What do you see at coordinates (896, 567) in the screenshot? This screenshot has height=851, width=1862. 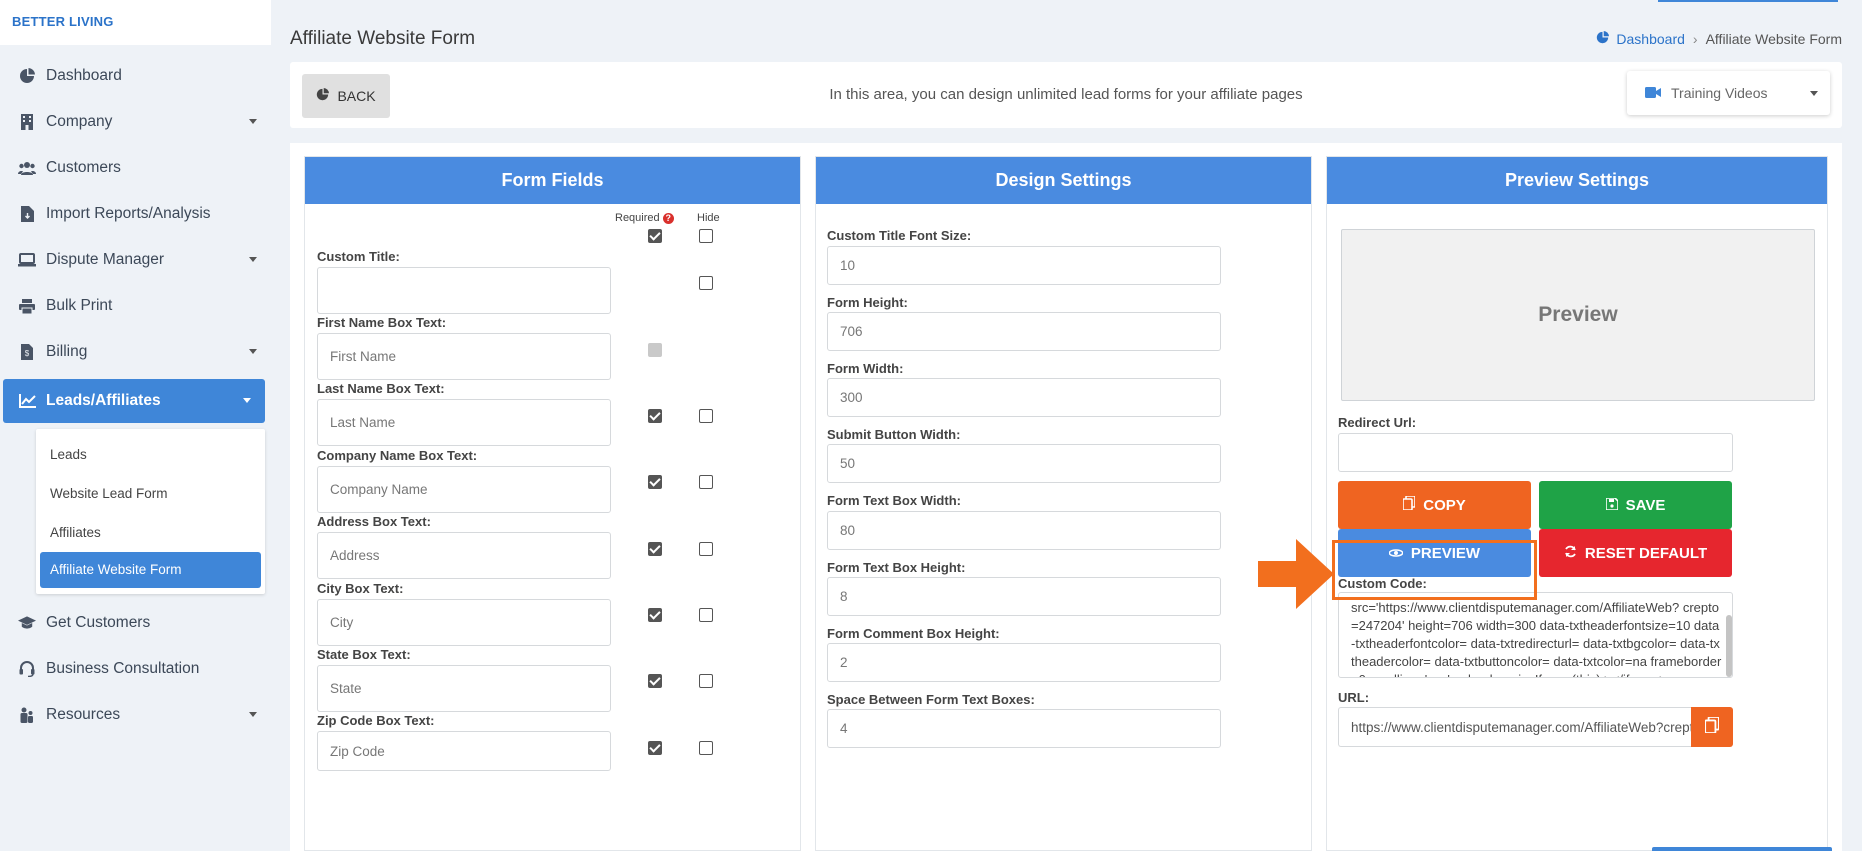 I see `field-label: Form Text Box Height:` at bounding box center [896, 567].